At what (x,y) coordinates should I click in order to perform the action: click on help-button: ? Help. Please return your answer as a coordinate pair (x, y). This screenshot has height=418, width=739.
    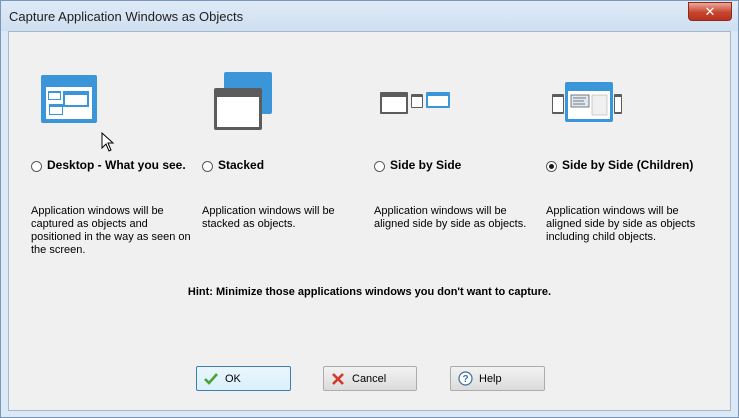
    Looking at the image, I should click on (497, 378).